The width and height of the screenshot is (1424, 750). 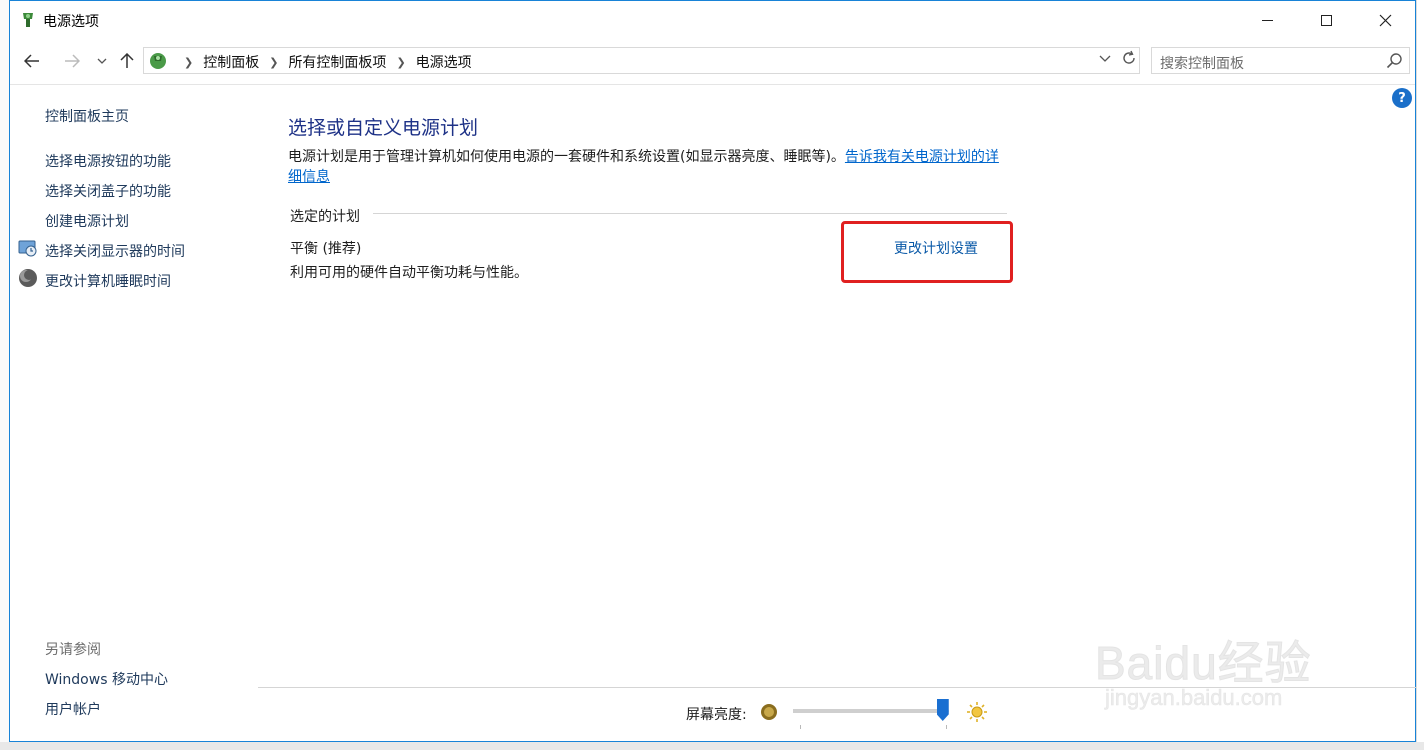 I want to click on sidebar-item-power-button-function: 选择电源按钮的功能, so click(x=108, y=161).